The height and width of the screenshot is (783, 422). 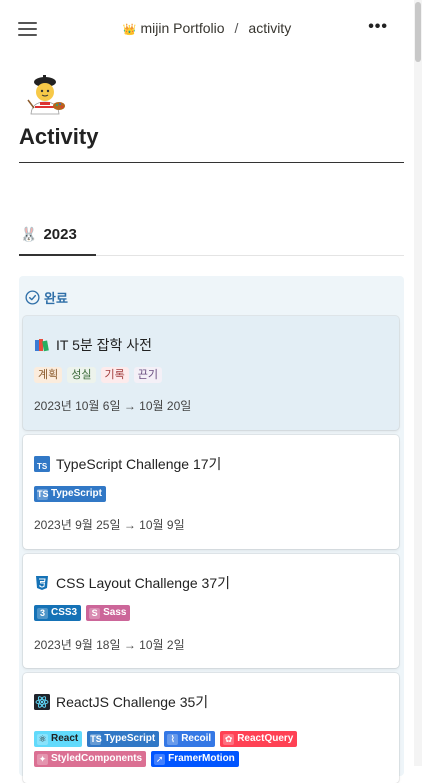 What do you see at coordinates (42, 583) in the screenshot?
I see `css3-icon` at bounding box center [42, 583].